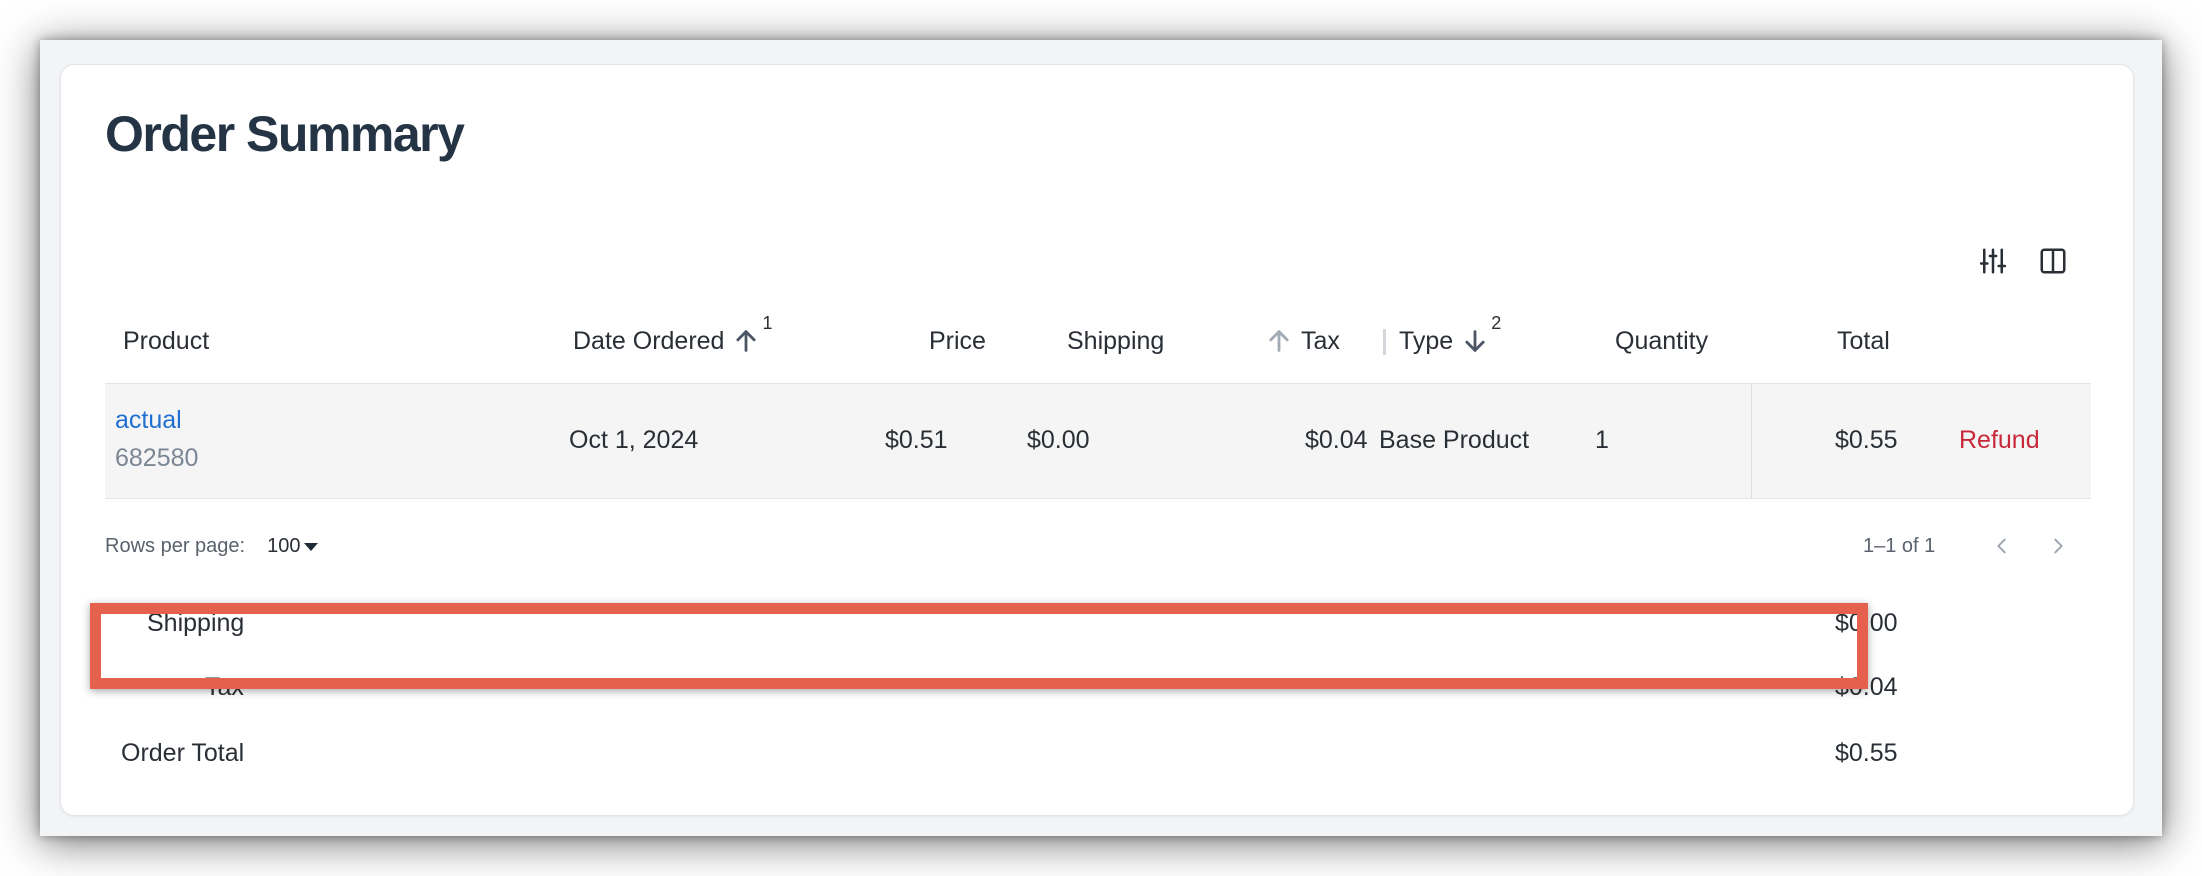 The image size is (2202, 876). I want to click on caret-down-icon, so click(311, 546).